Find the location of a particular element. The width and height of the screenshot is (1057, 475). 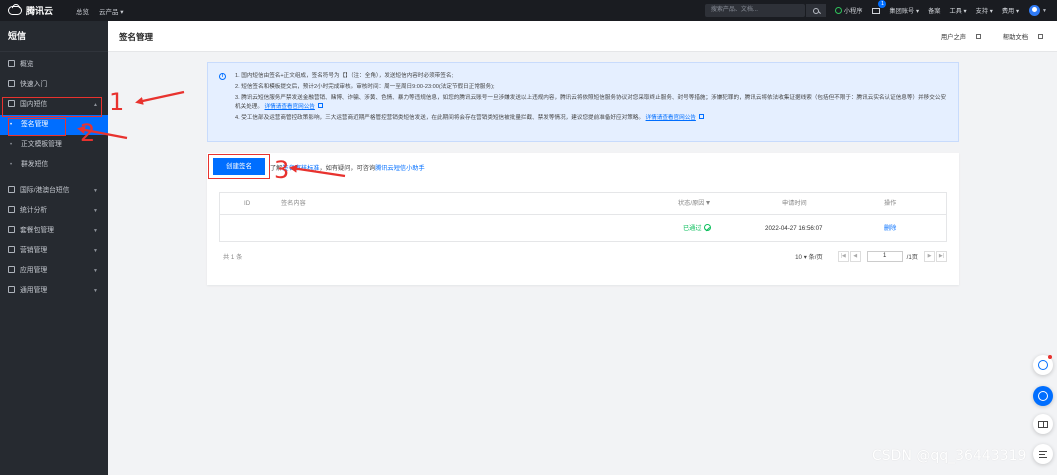

highlight-box-domestic-sms is located at coordinates (52, 107).